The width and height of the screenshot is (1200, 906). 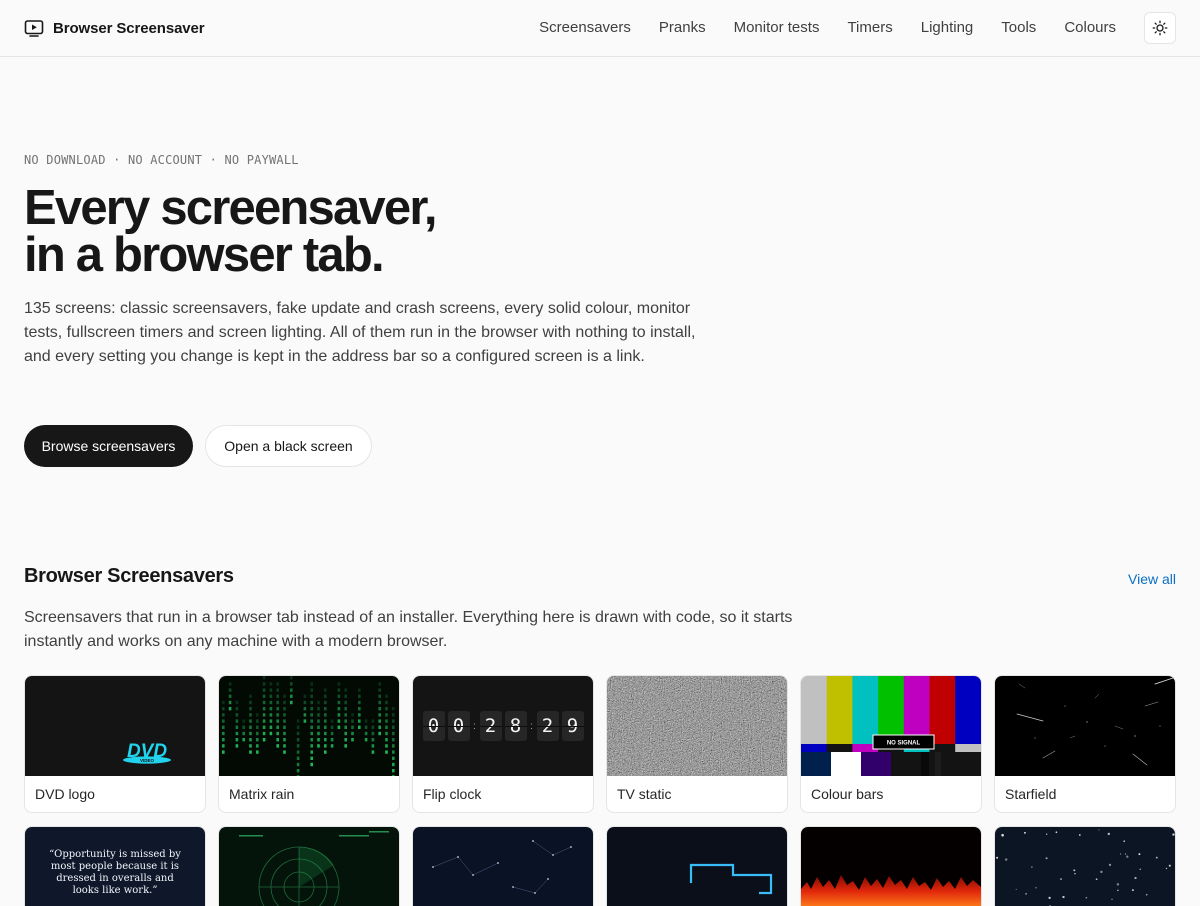 What do you see at coordinates (288, 446) in the screenshot?
I see `open-black-screen-button: Open a black screen` at bounding box center [288, 446].